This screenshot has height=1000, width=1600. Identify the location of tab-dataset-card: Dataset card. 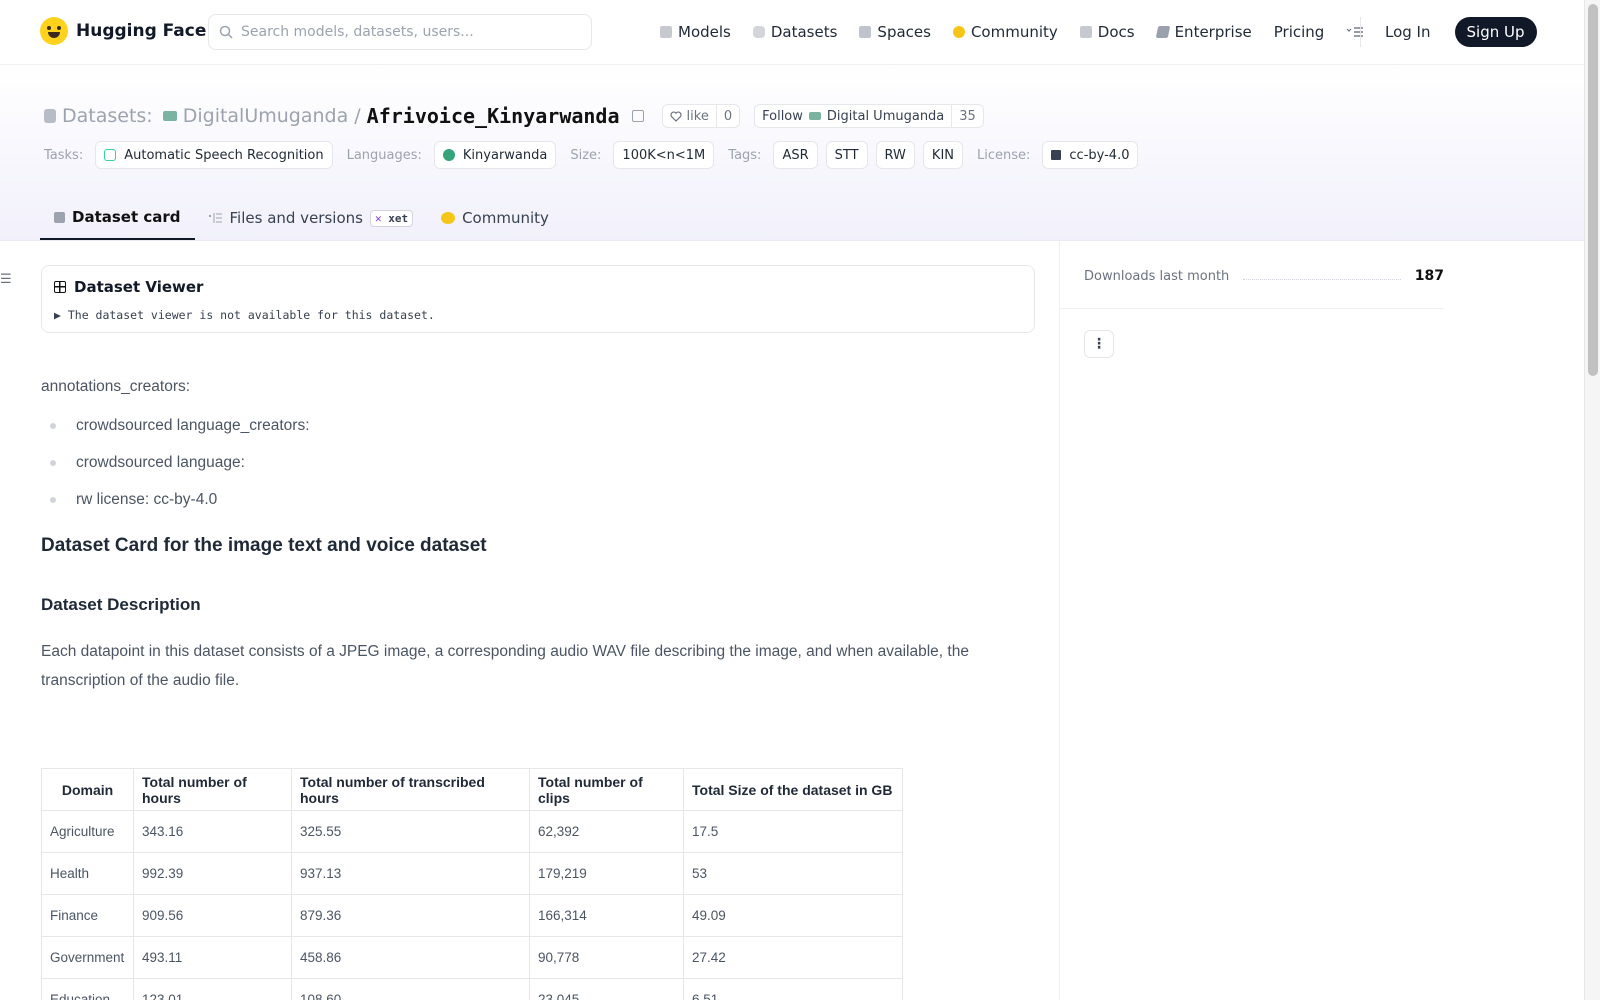
(117, 218).